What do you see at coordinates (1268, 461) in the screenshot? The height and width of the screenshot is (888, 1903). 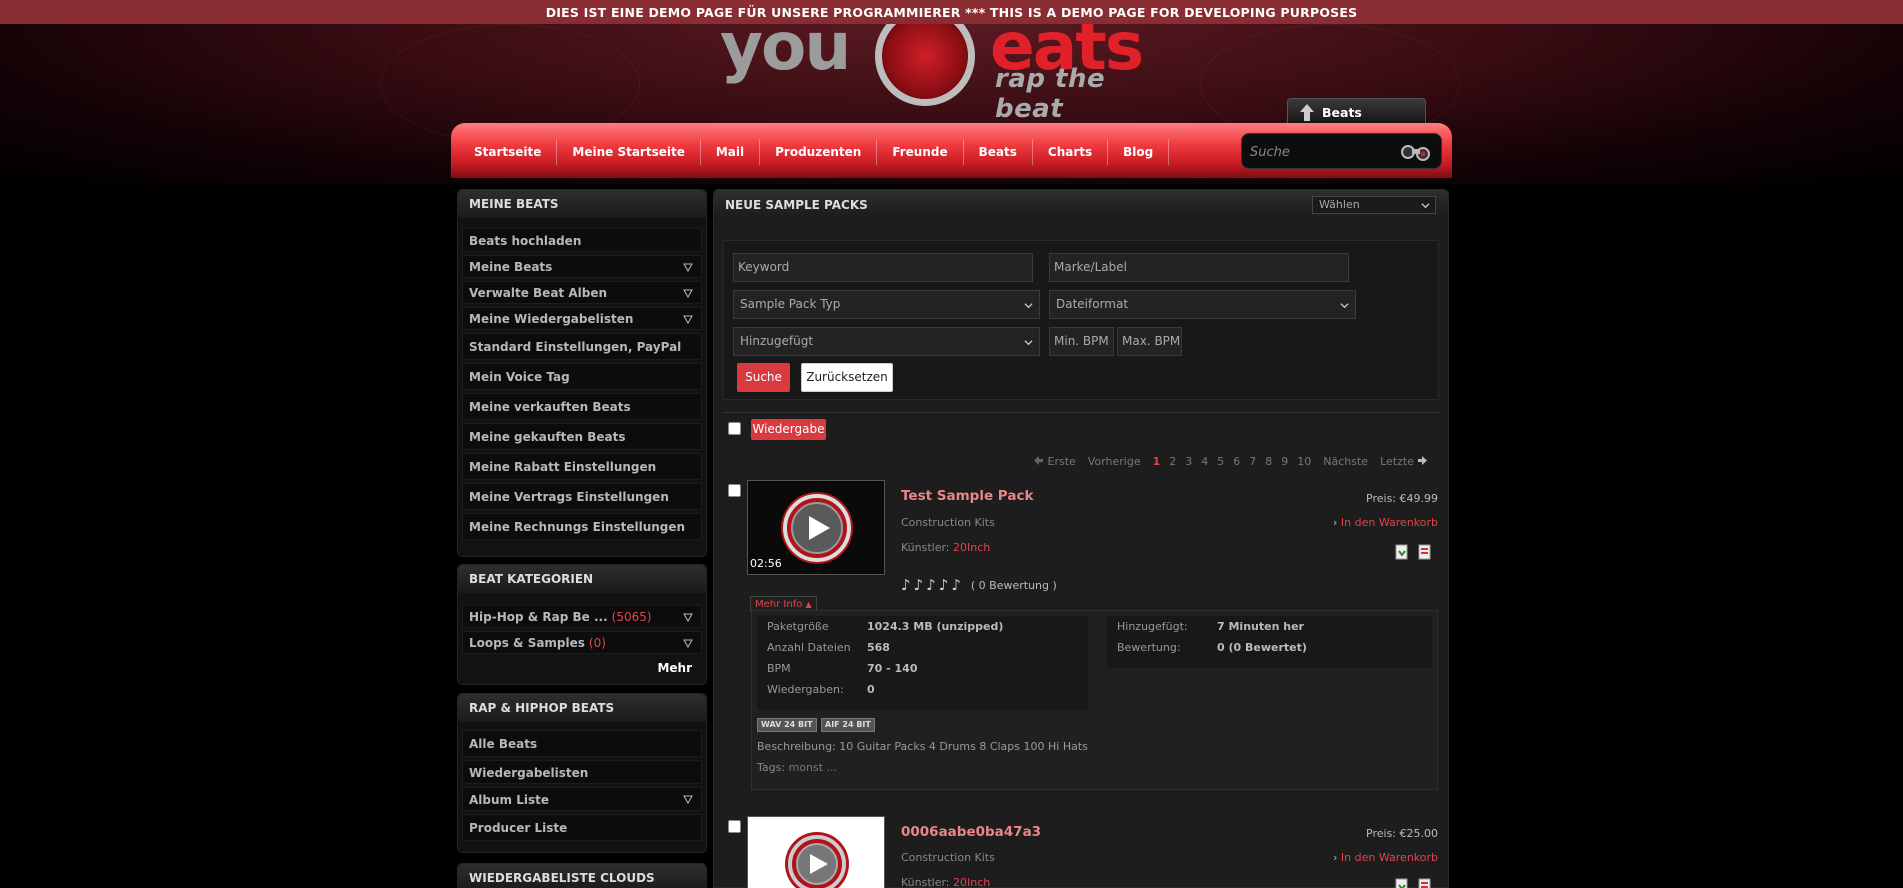 I see `pagination-page-8: 8` at bounding box center [1268, 461].